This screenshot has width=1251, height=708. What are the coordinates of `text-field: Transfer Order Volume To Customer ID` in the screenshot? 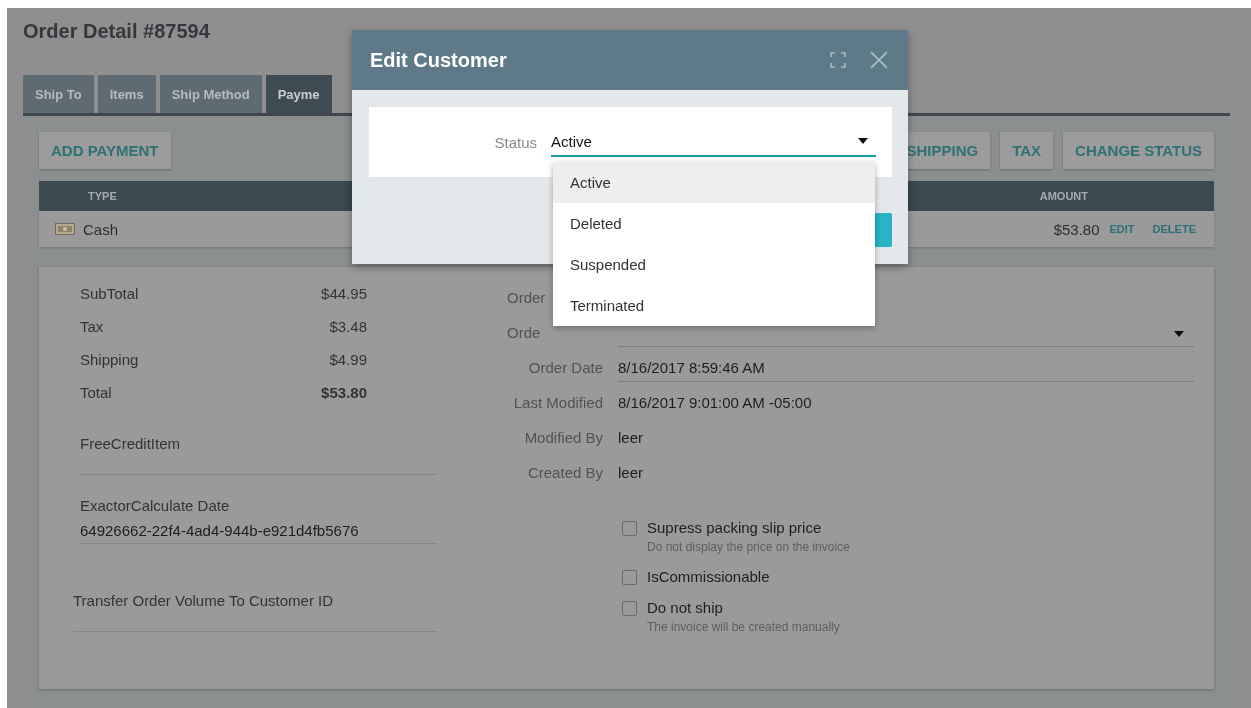 It's located at (255, 612).